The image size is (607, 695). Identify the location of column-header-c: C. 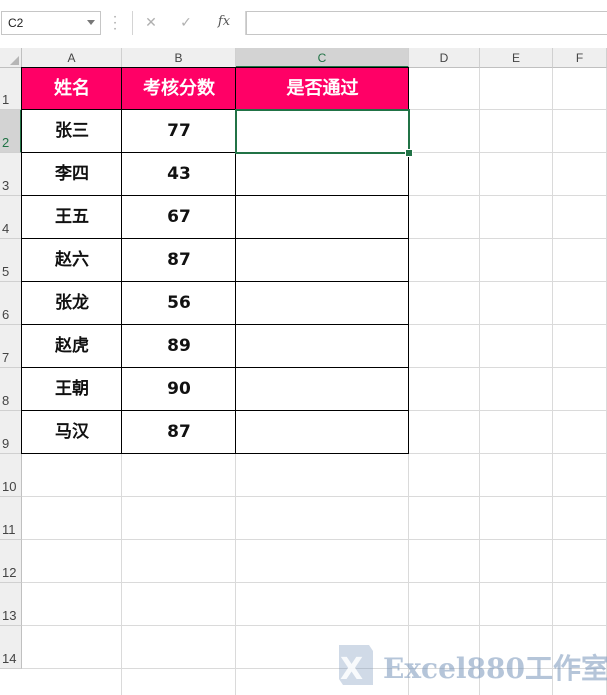
(322, 58).